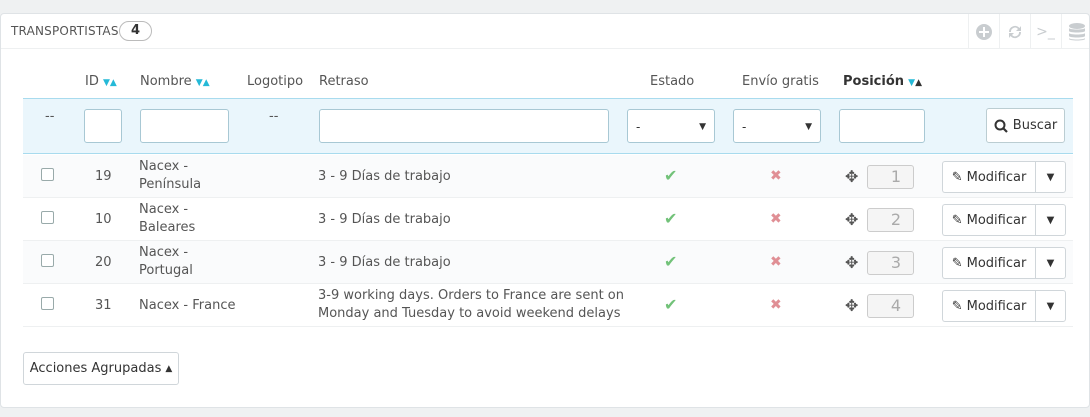  I want to click on caret-up-icon: ▲, so click(169, 368).